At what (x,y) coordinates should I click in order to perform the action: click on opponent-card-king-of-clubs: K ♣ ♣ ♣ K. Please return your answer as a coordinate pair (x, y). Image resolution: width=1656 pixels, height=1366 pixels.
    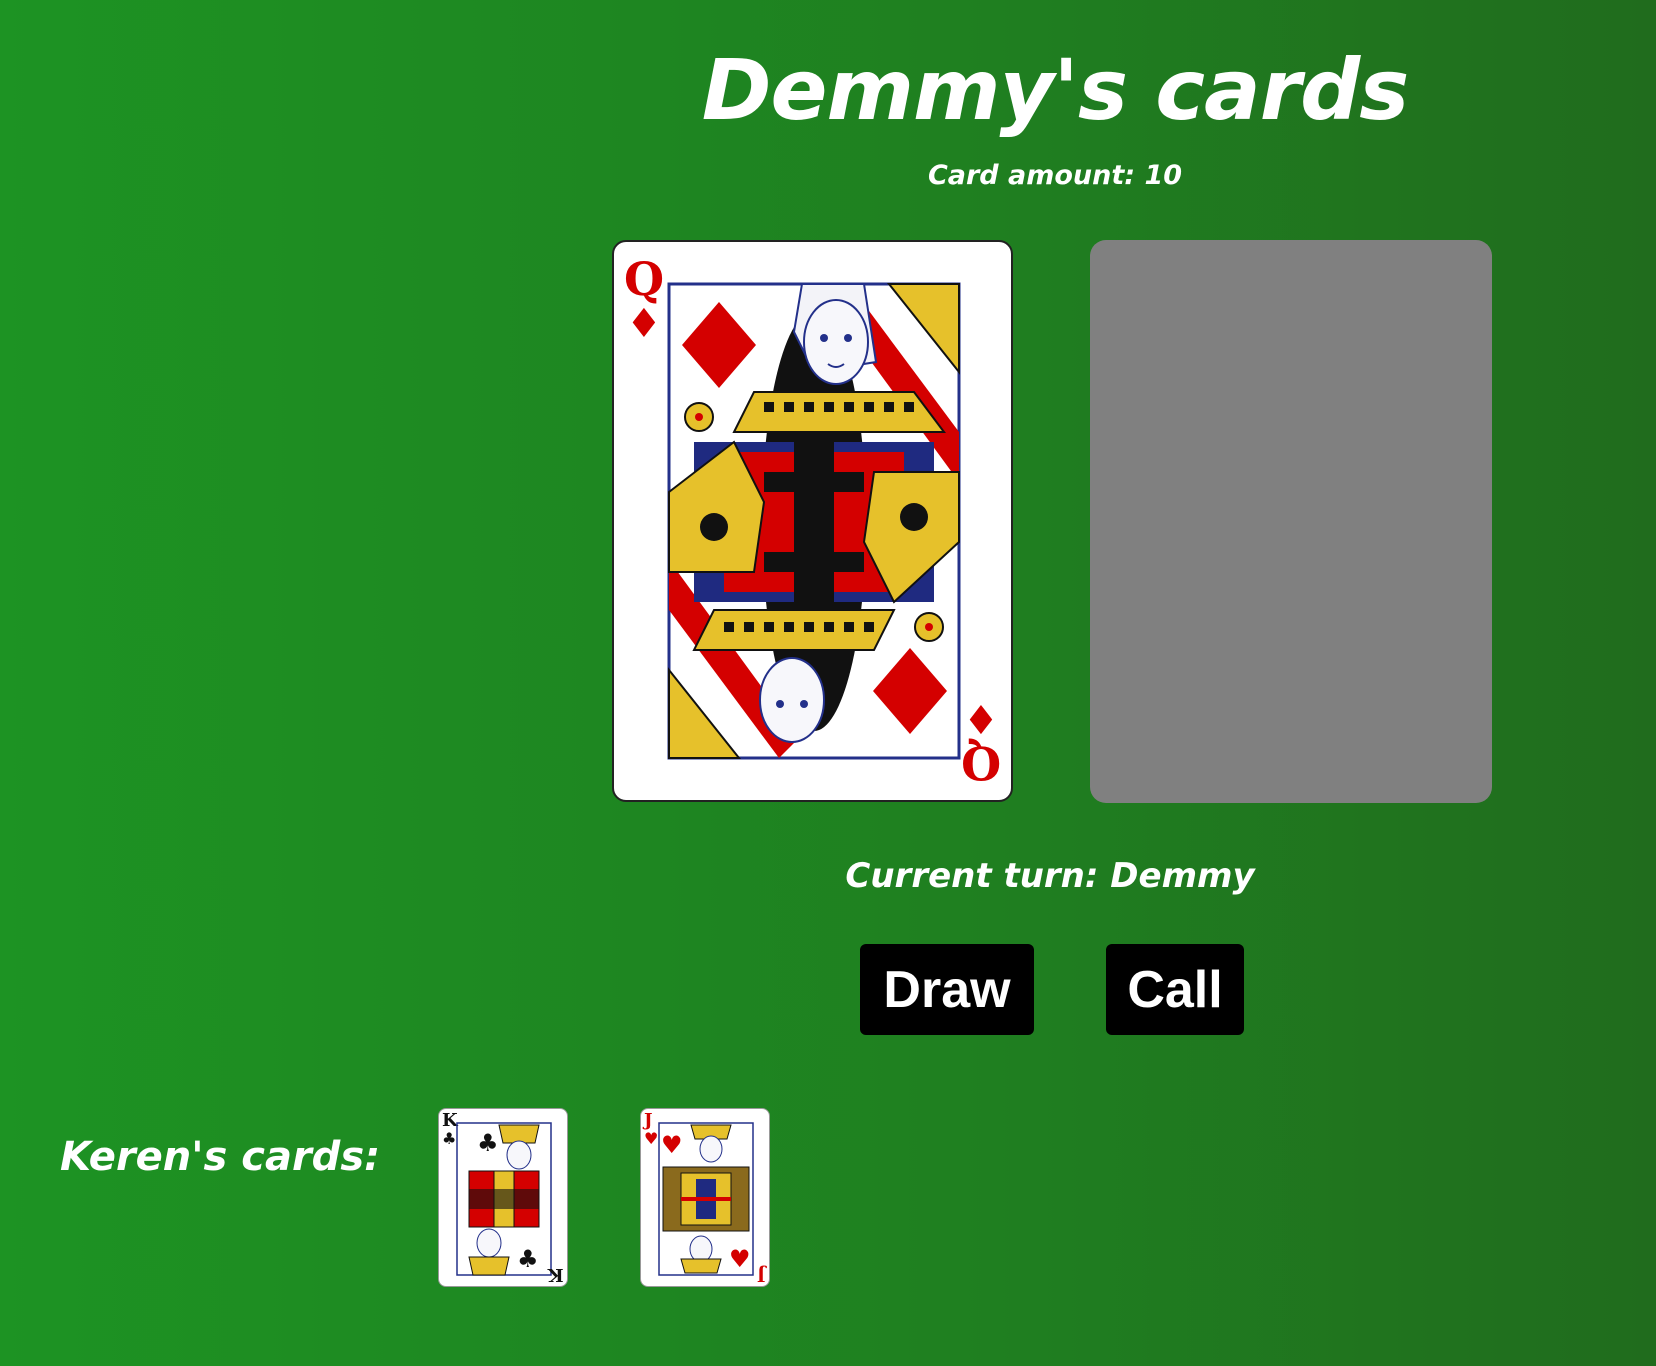
    Looking at the image, I should click on (503, 1197).